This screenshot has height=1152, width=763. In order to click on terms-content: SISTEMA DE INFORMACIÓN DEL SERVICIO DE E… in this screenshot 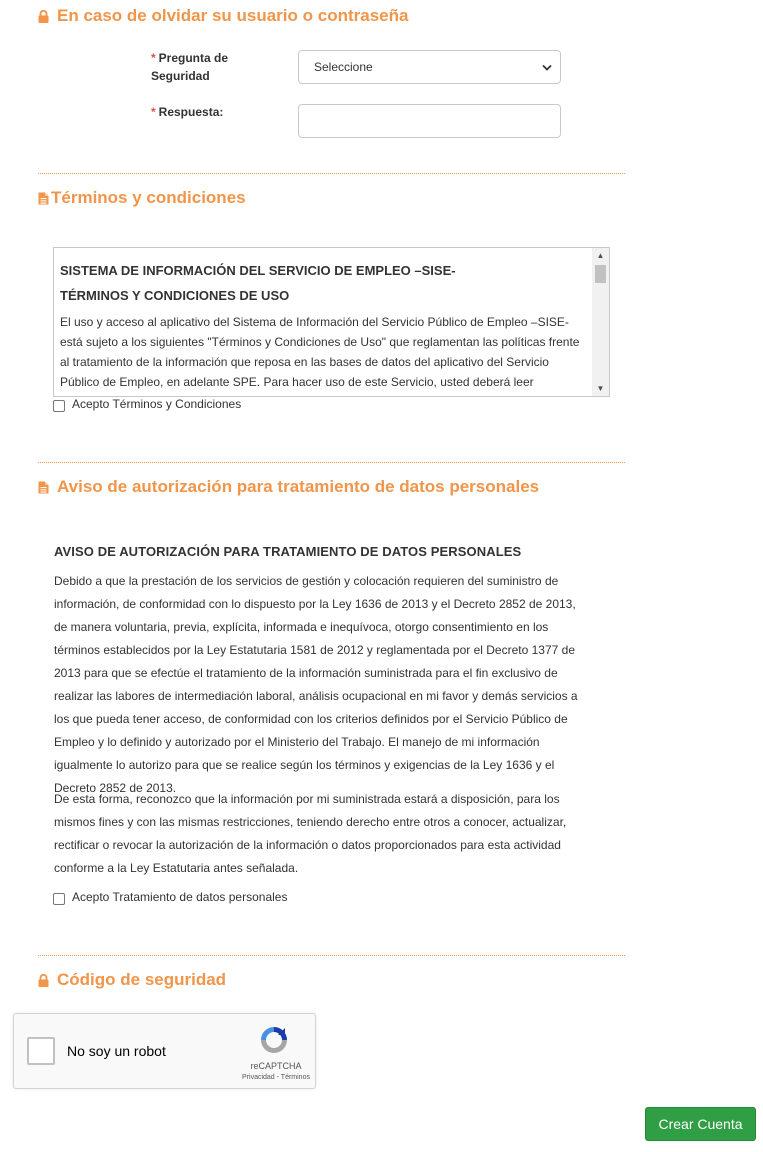, I will do `click(322, 325)`.